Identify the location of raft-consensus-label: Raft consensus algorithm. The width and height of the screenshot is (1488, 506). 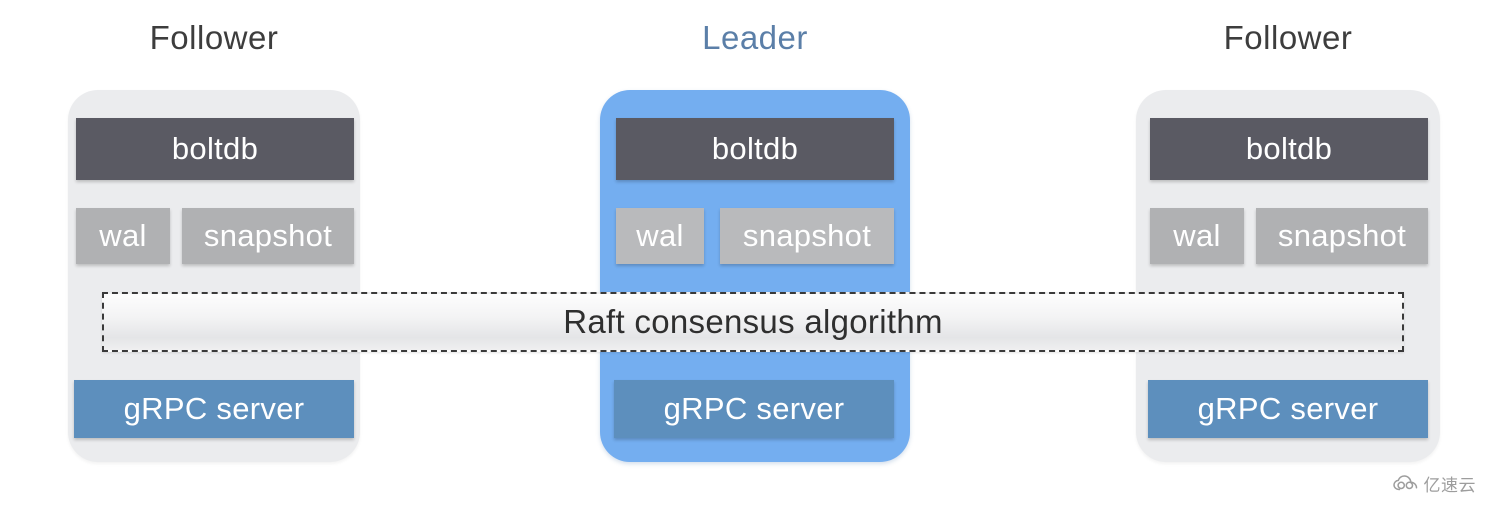
(753, 321).